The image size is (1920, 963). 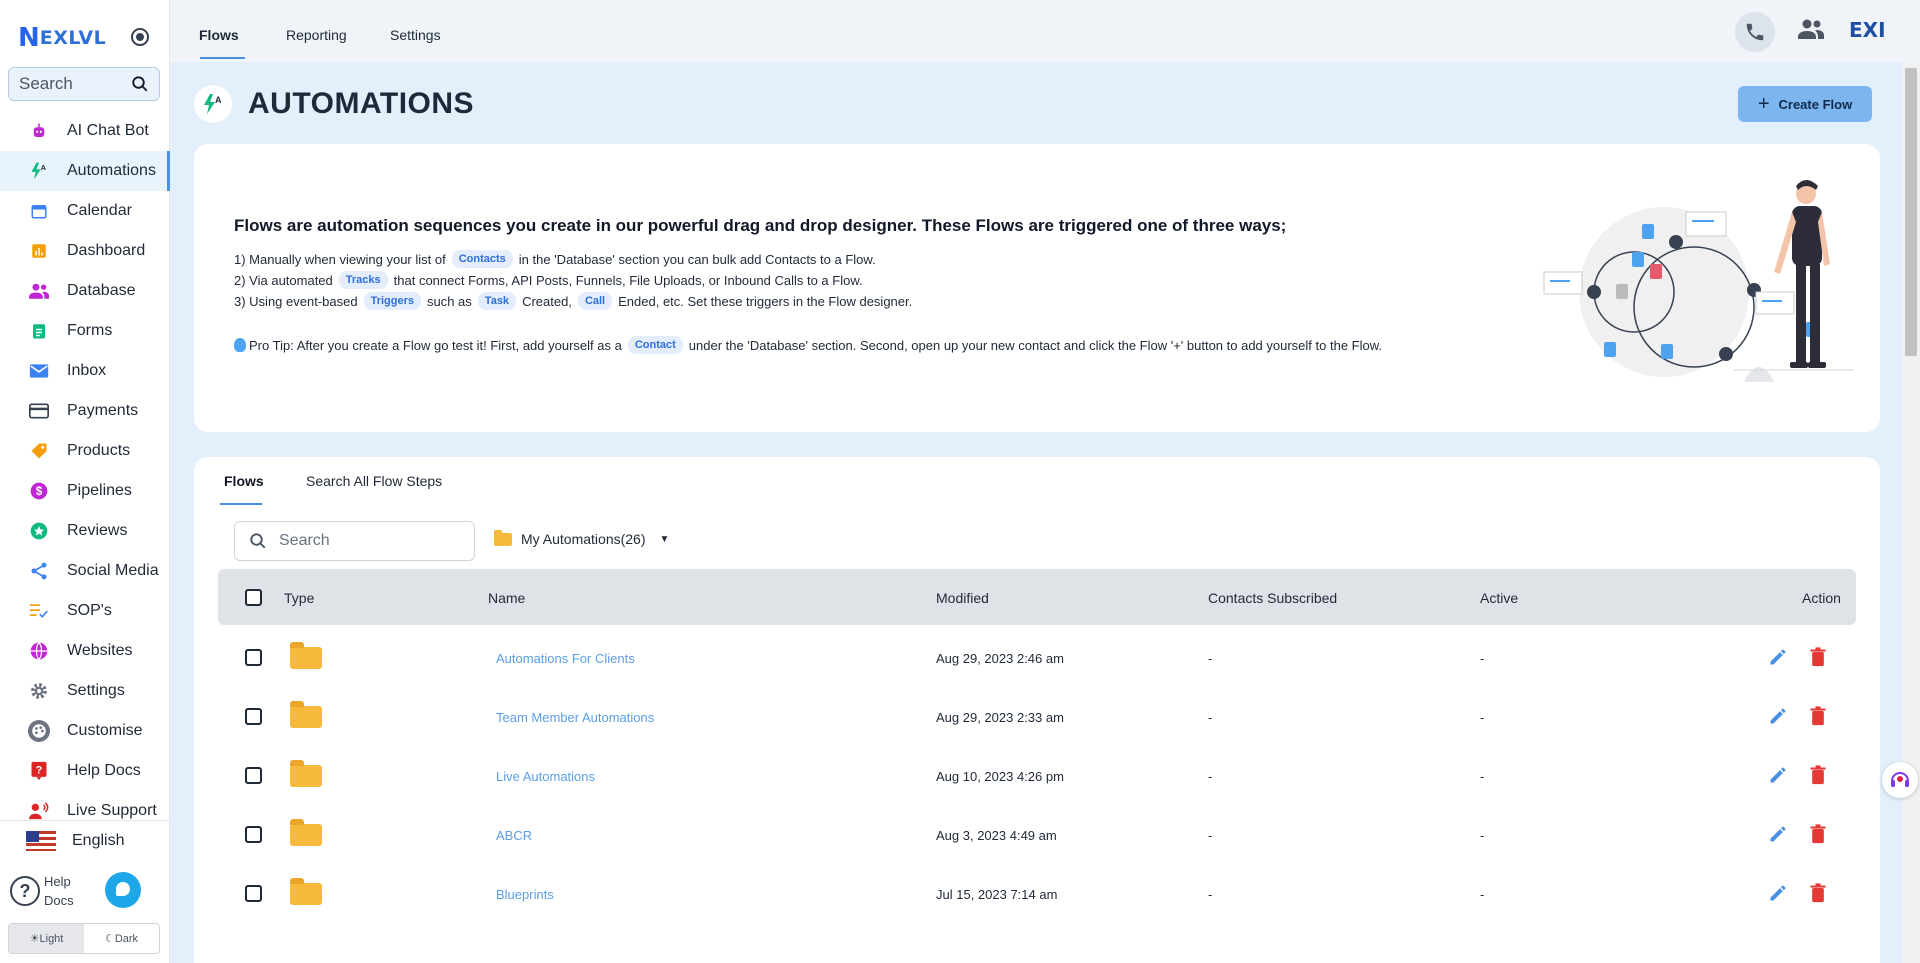 What do you see at coordinates (85, 571) in the screenshot?
I see `sidebar-item-social-media: Social Media` at bounding box center [85, 571].